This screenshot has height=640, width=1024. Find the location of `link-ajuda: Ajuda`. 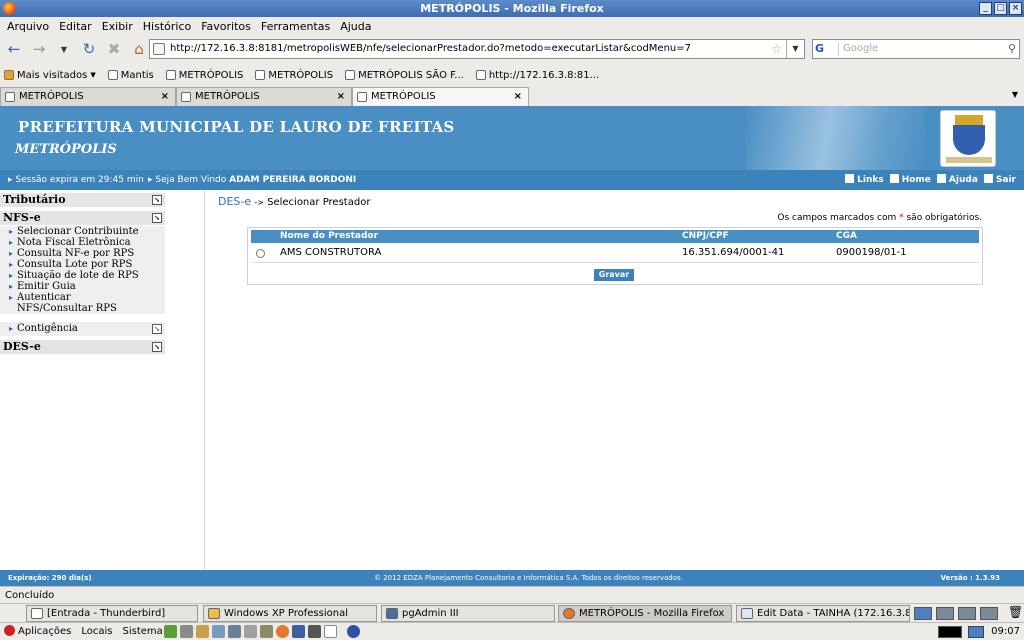

link-ajuda: Ajuda is located at coordinates (957, 180).